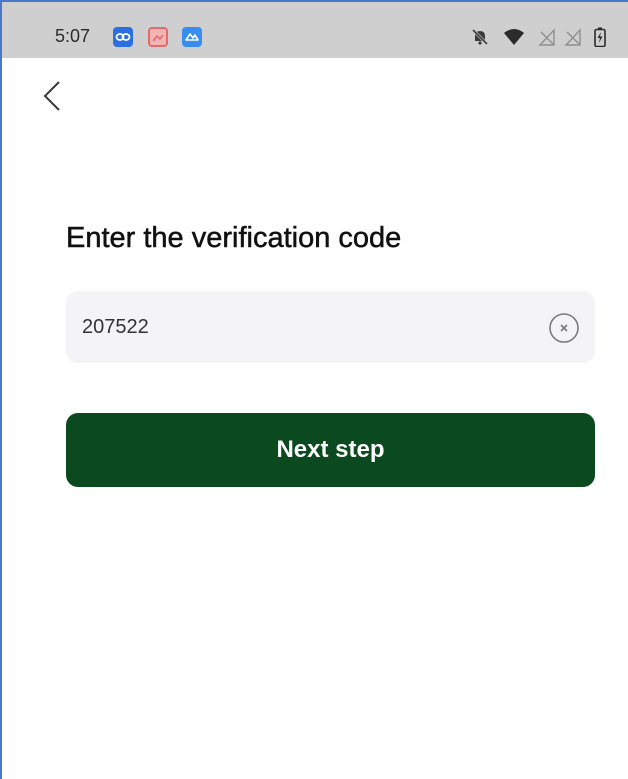 The height and width of the screenshot is (779, 628). What do you see at coordinates (123, 37) in the screenshot?
I see `link-app-icon` at bounding box center [123, 37].